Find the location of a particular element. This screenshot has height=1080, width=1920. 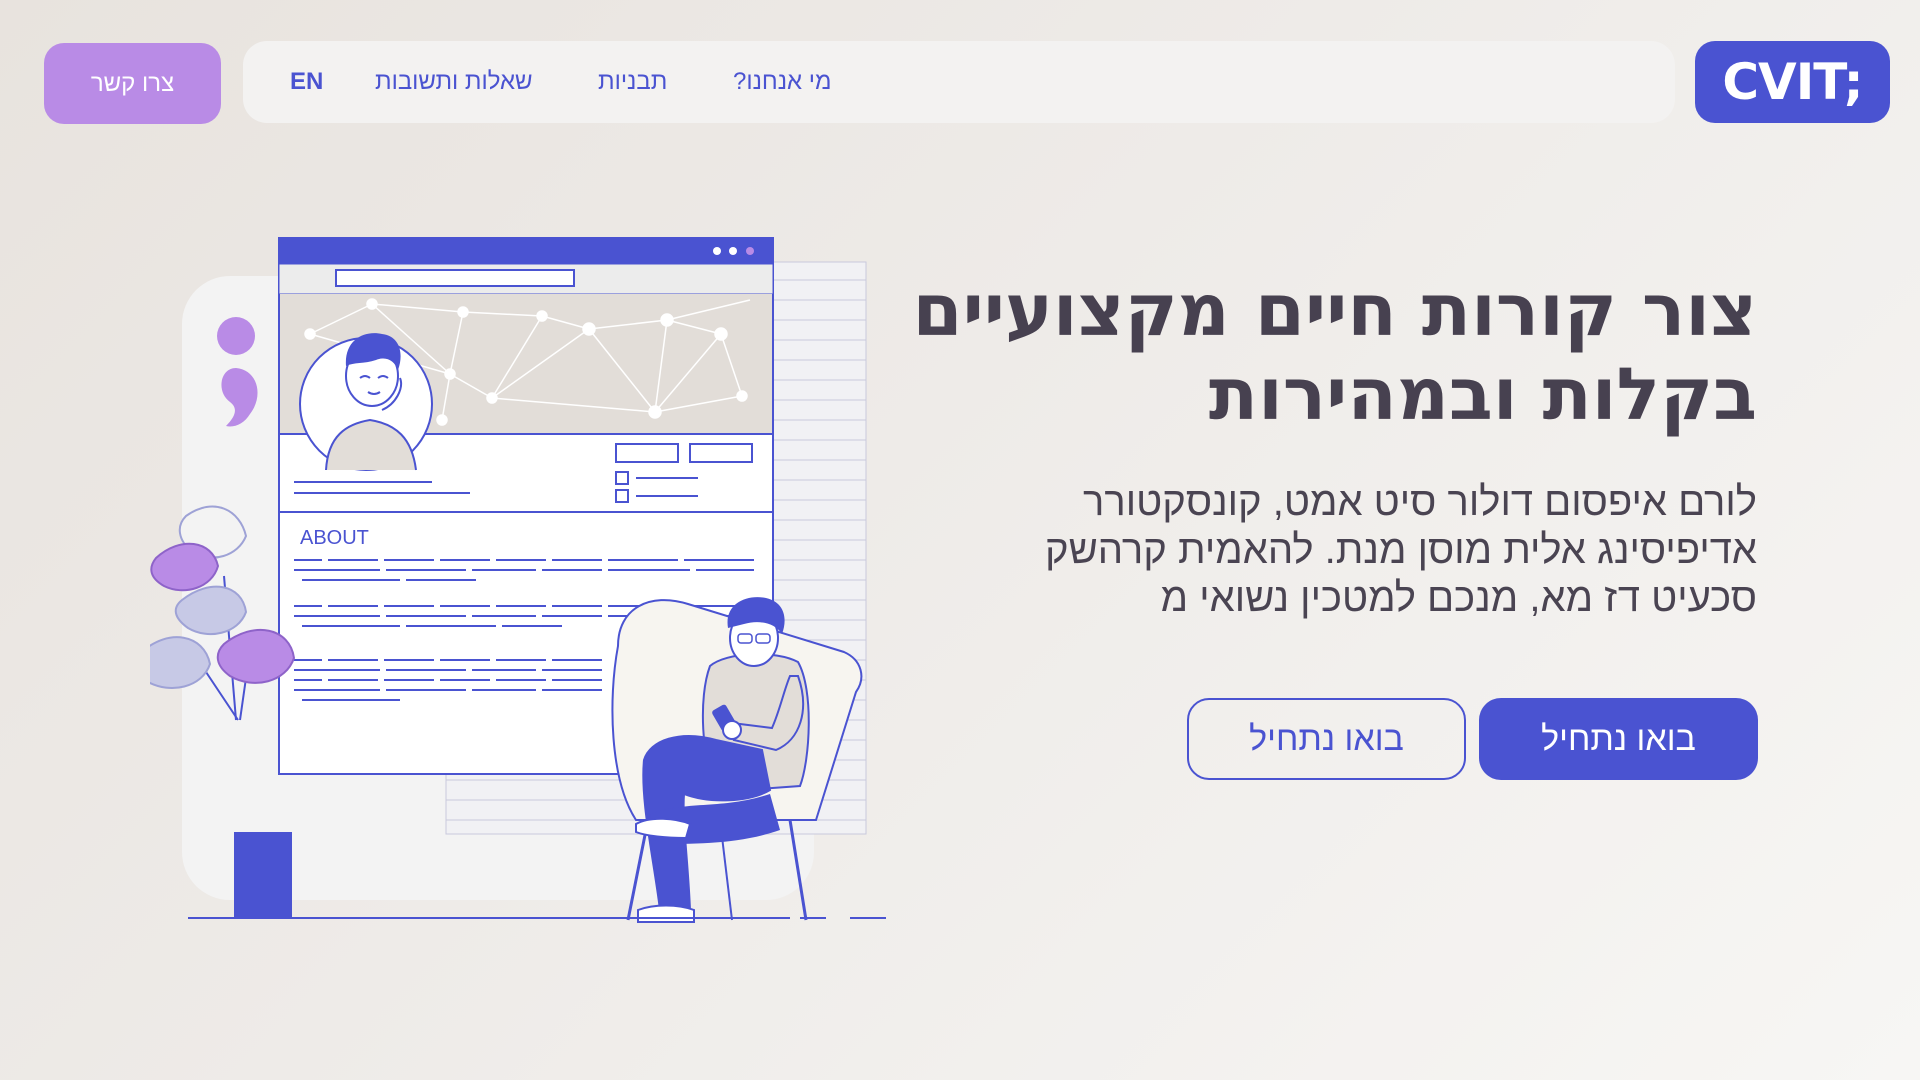

get-started-outline-button: בואו נתחיל is located at coordinates (1326, 739).